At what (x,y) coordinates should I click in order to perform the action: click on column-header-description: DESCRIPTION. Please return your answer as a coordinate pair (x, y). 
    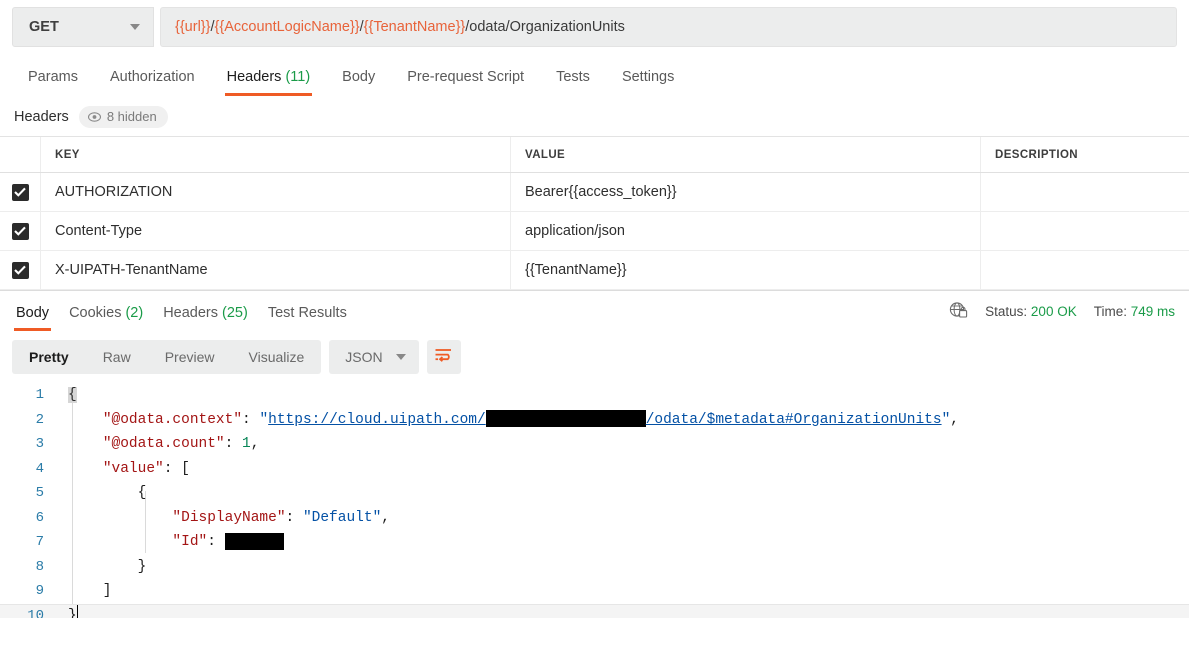
    Looking at the image, I should click on (1036, 154).